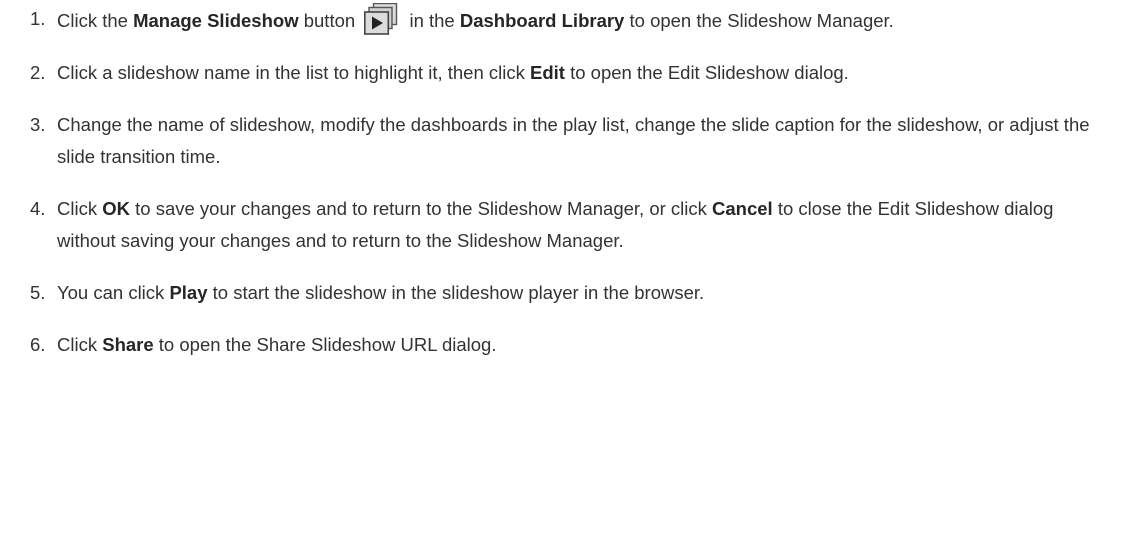 This screenshot has width=1135, height=534. What do you see at coordinates (188, 292) in the screenshot?
I see `play-label: Play` at bounding box center [188, 292].